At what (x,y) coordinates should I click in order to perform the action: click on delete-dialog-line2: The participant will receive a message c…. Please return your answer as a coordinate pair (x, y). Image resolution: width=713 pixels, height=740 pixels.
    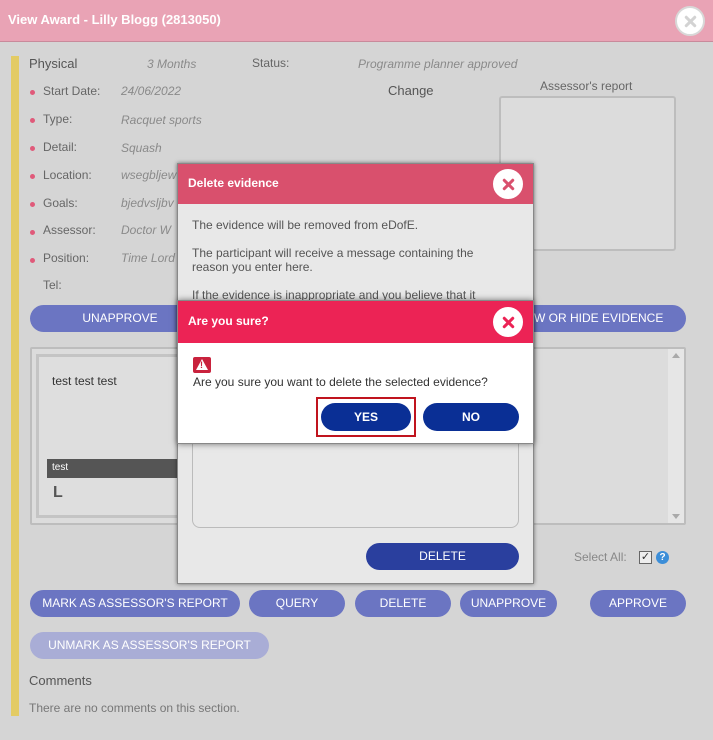
    Looking at the image, I should click on (333, 260).